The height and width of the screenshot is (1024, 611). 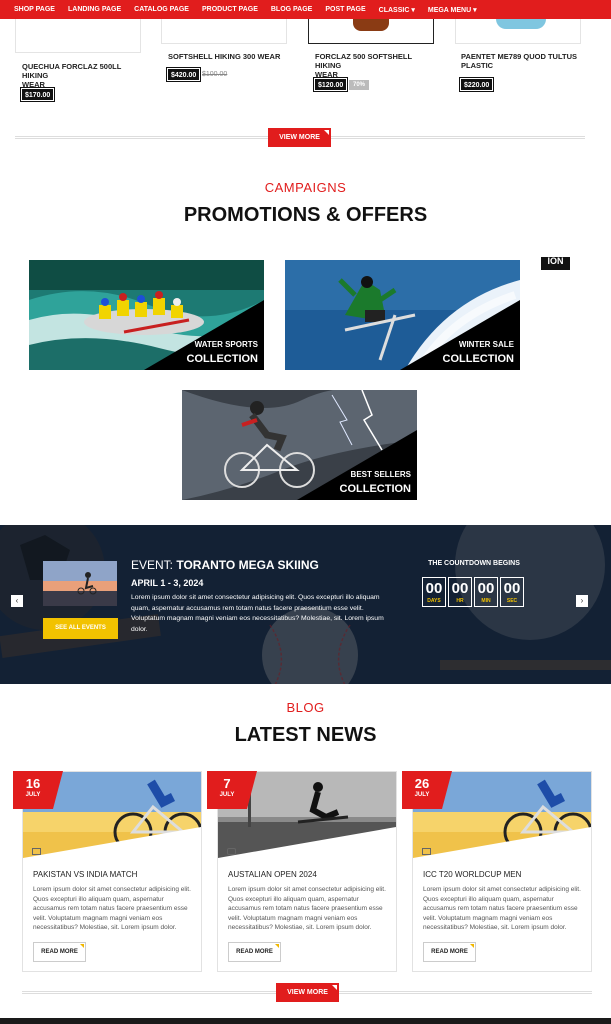 I want to click on promo-label: BEST SELLERS, so click(x=380, y=474).